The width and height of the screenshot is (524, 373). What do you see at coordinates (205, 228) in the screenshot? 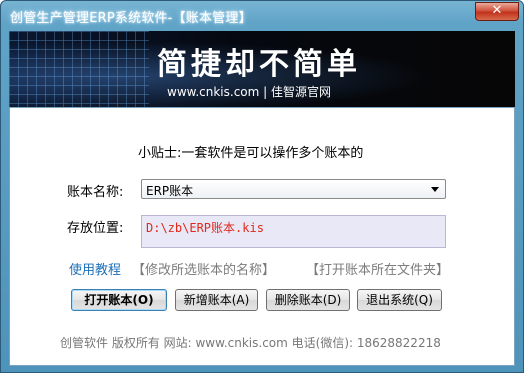
I see `location-value: D:\zb\ERP账本.kis` at bounding box center [205, 228].